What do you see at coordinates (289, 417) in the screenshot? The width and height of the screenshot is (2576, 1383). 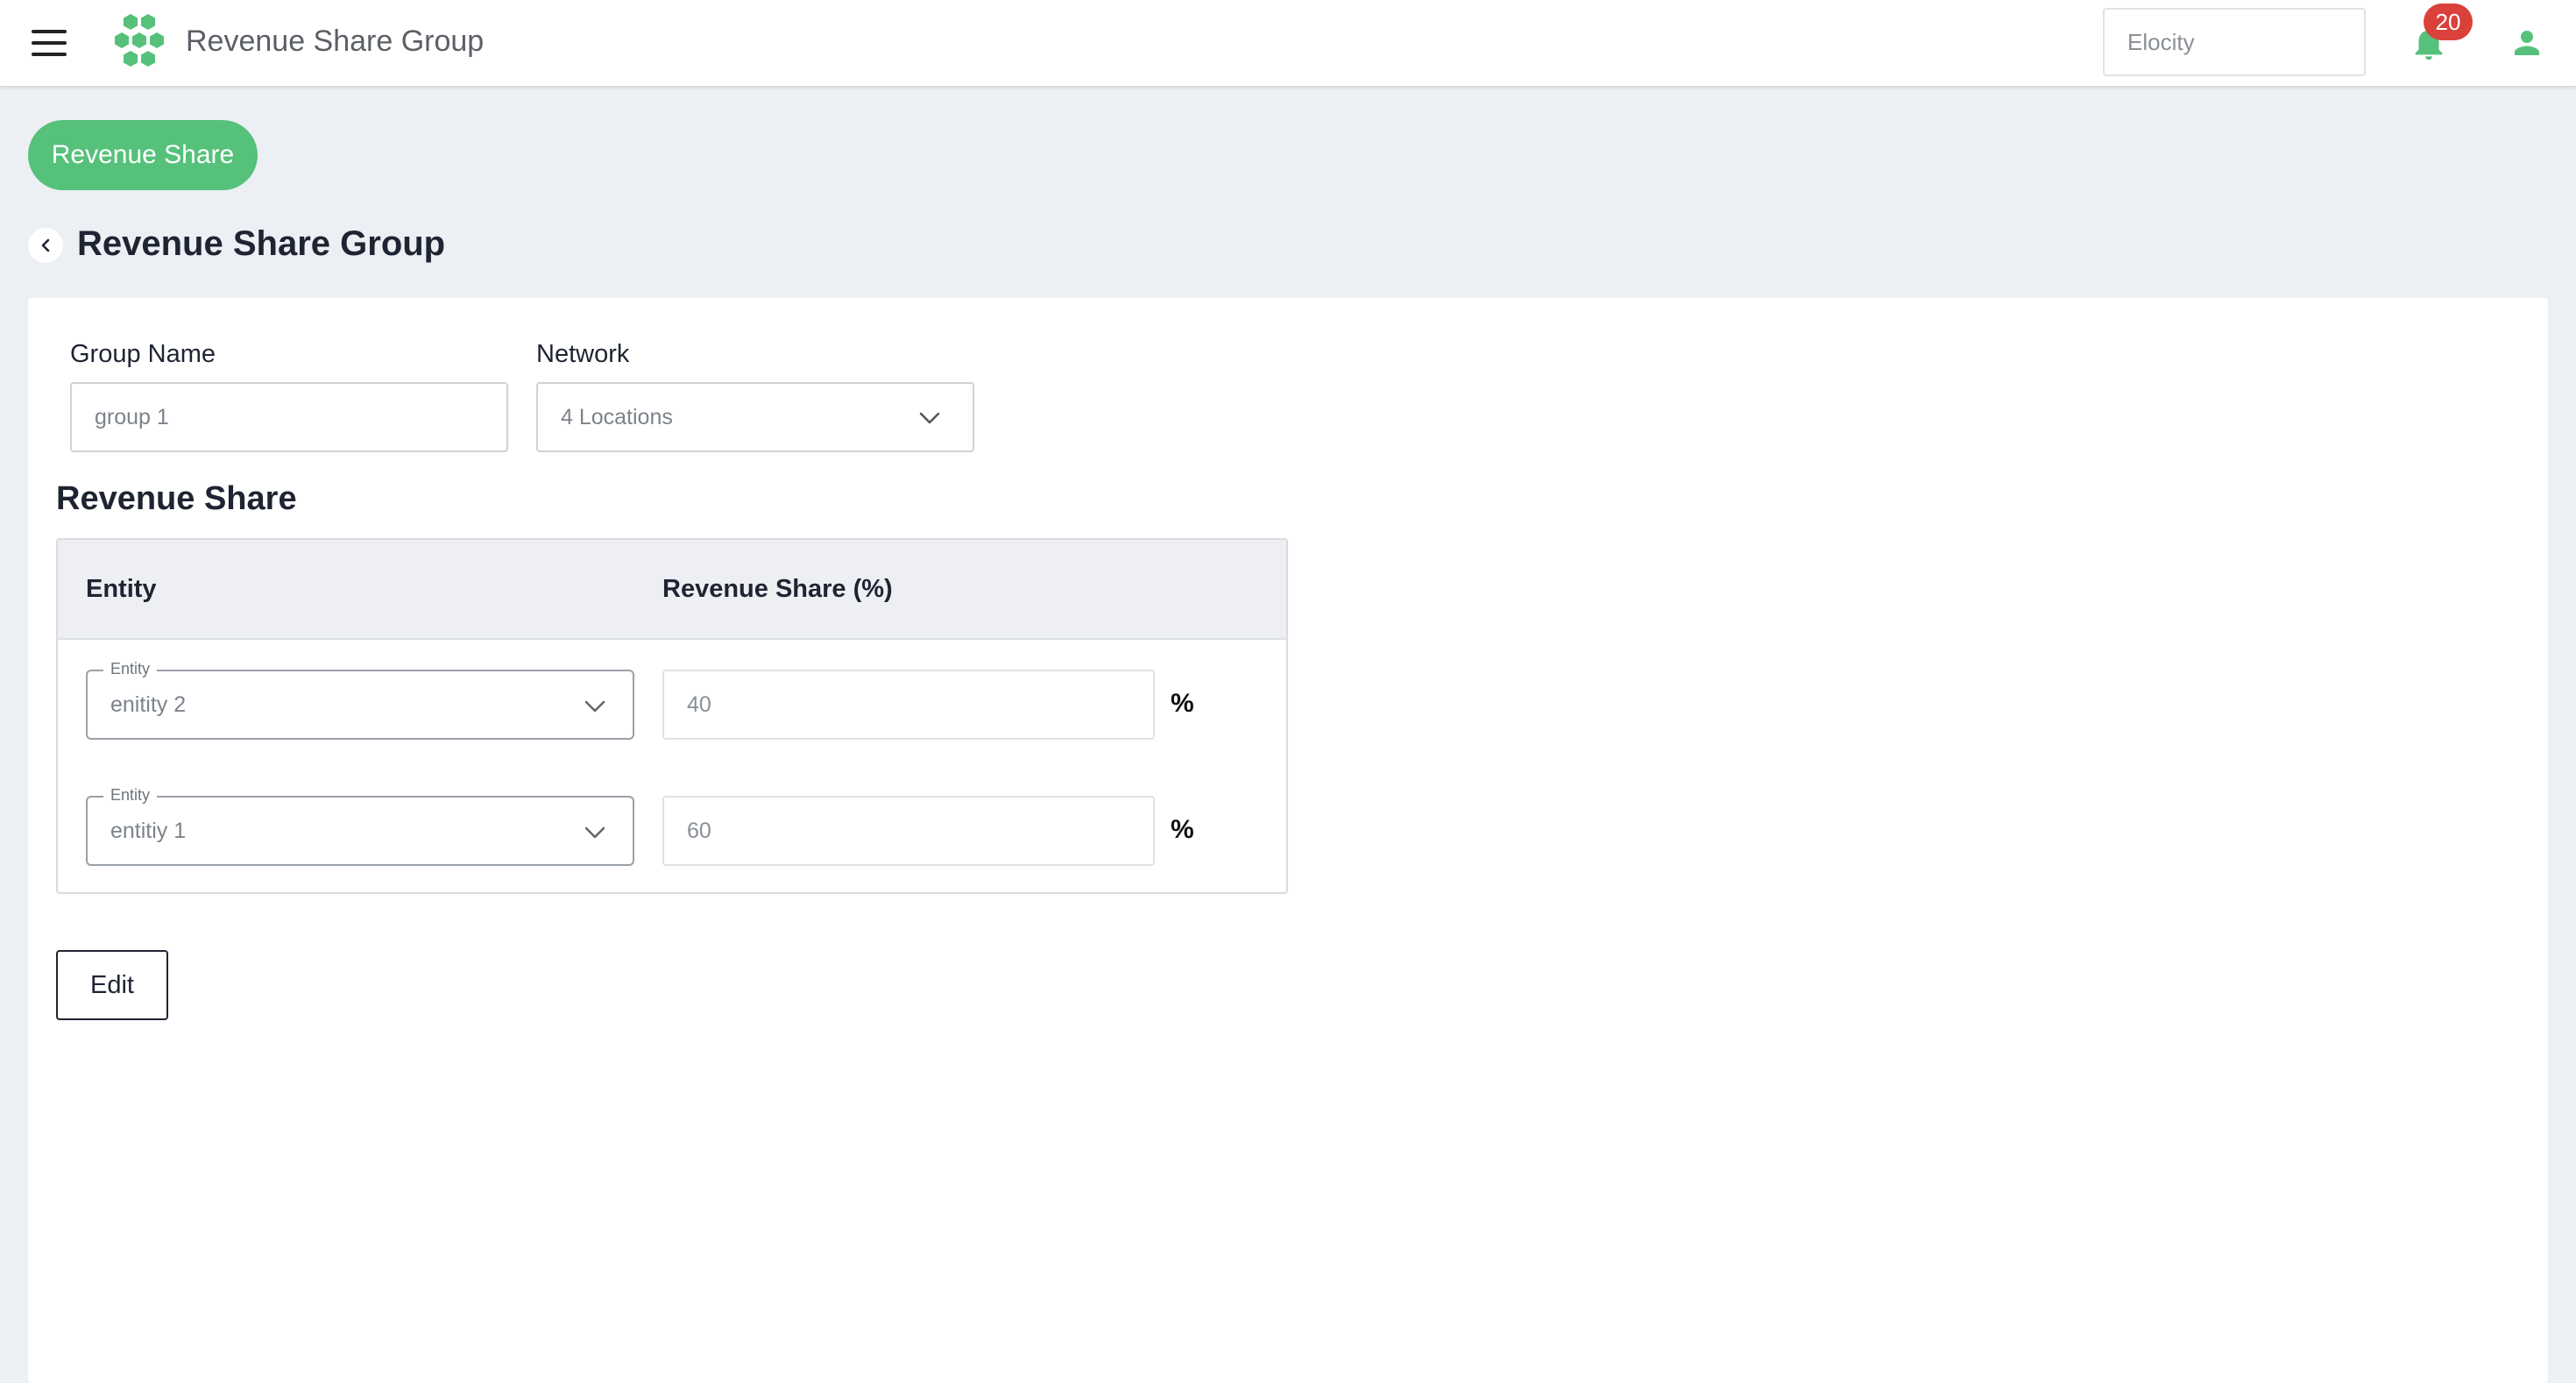 I see `group-name-input` at bounding box center [289, 417].